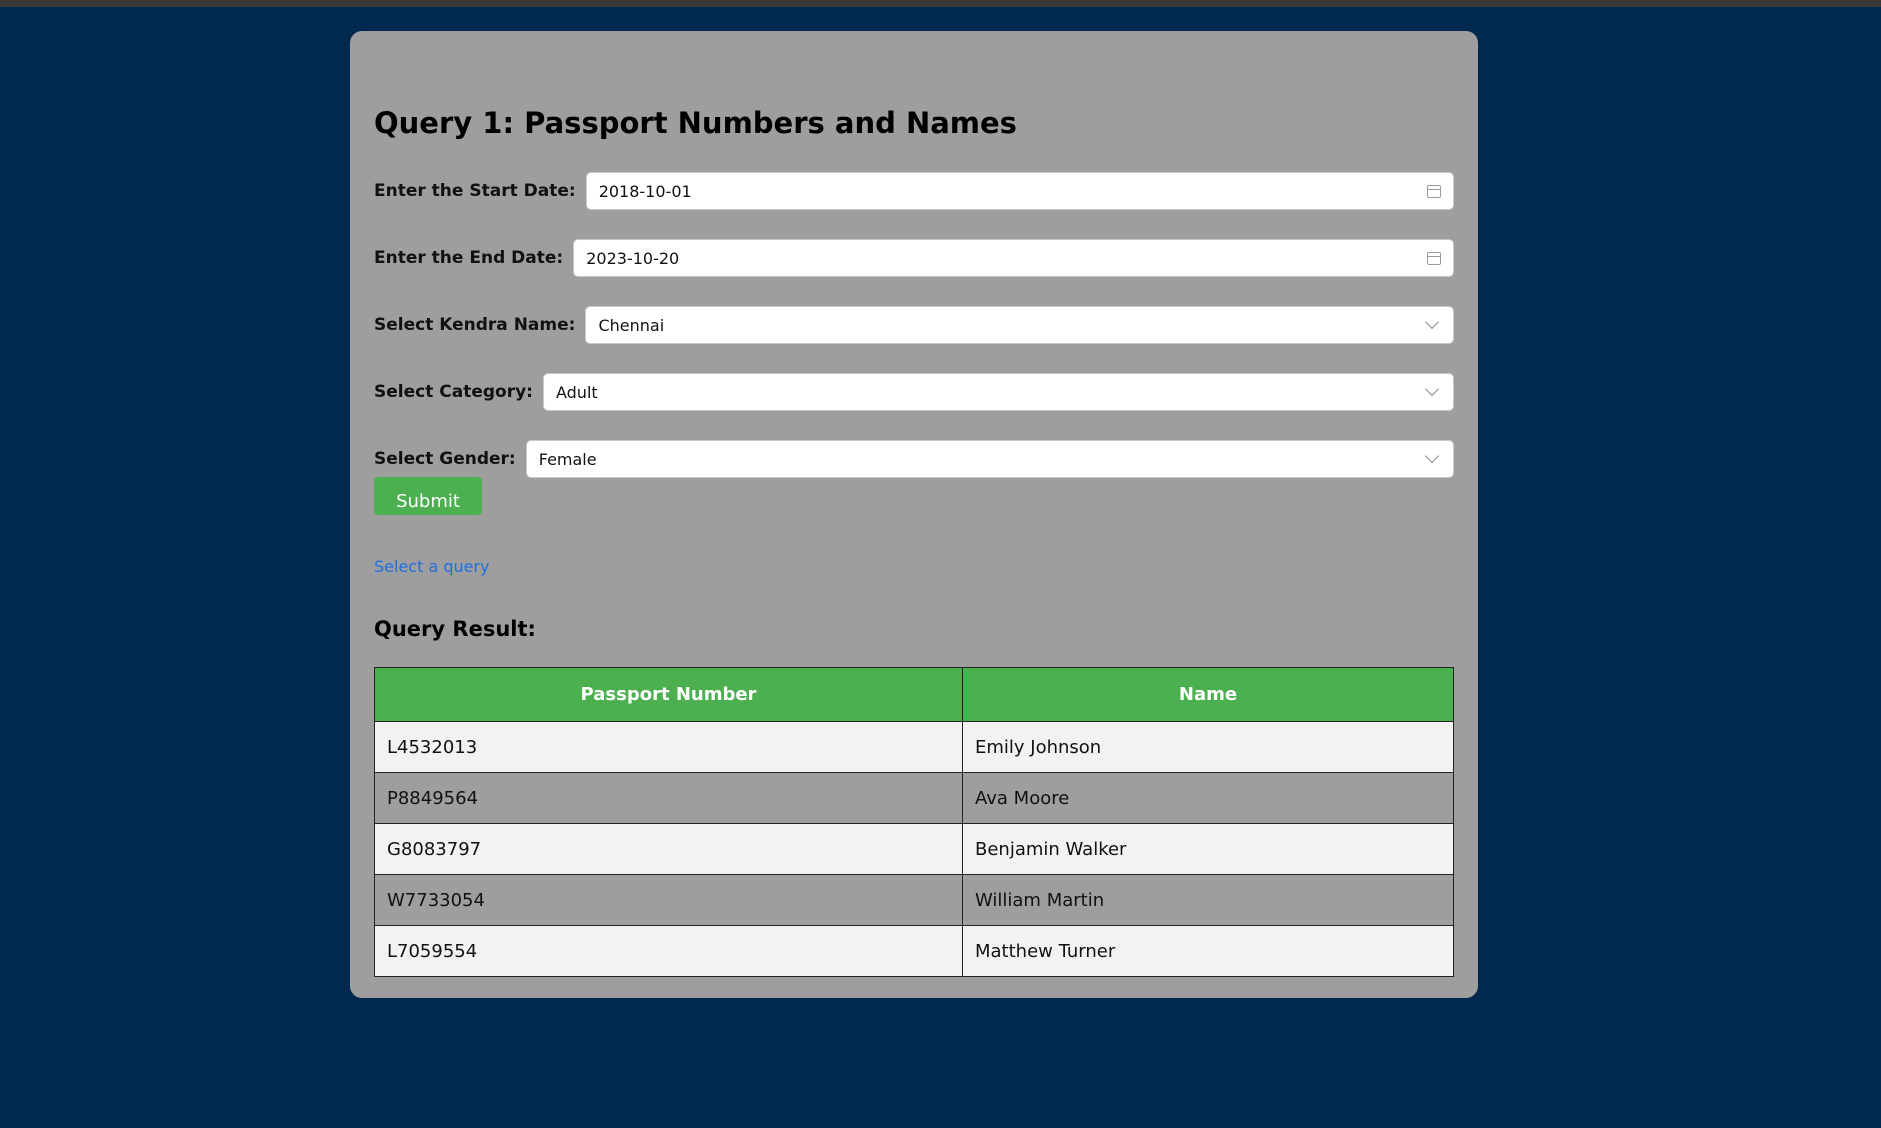 This screenshot has height=1128, width=1881. Describe the element at coordinates (645, 191) in the screenshot. I see `start-date-value: 2018-10-01` at that location.